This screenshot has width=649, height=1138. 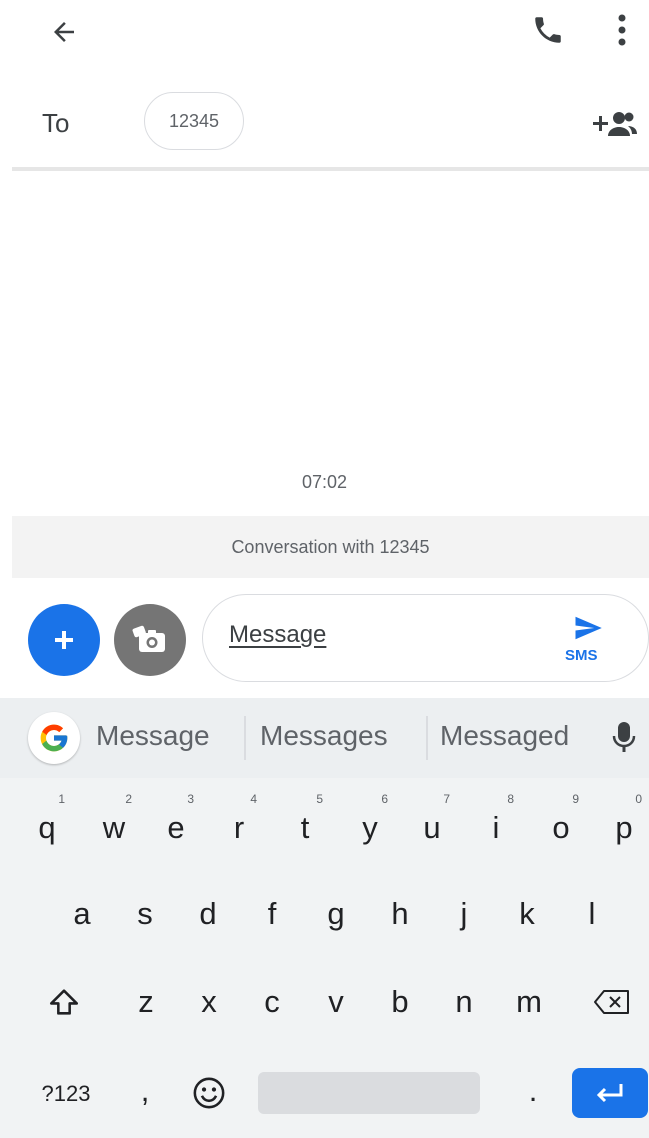 I want to click on key-e: e3, so click(x=176, y=825).